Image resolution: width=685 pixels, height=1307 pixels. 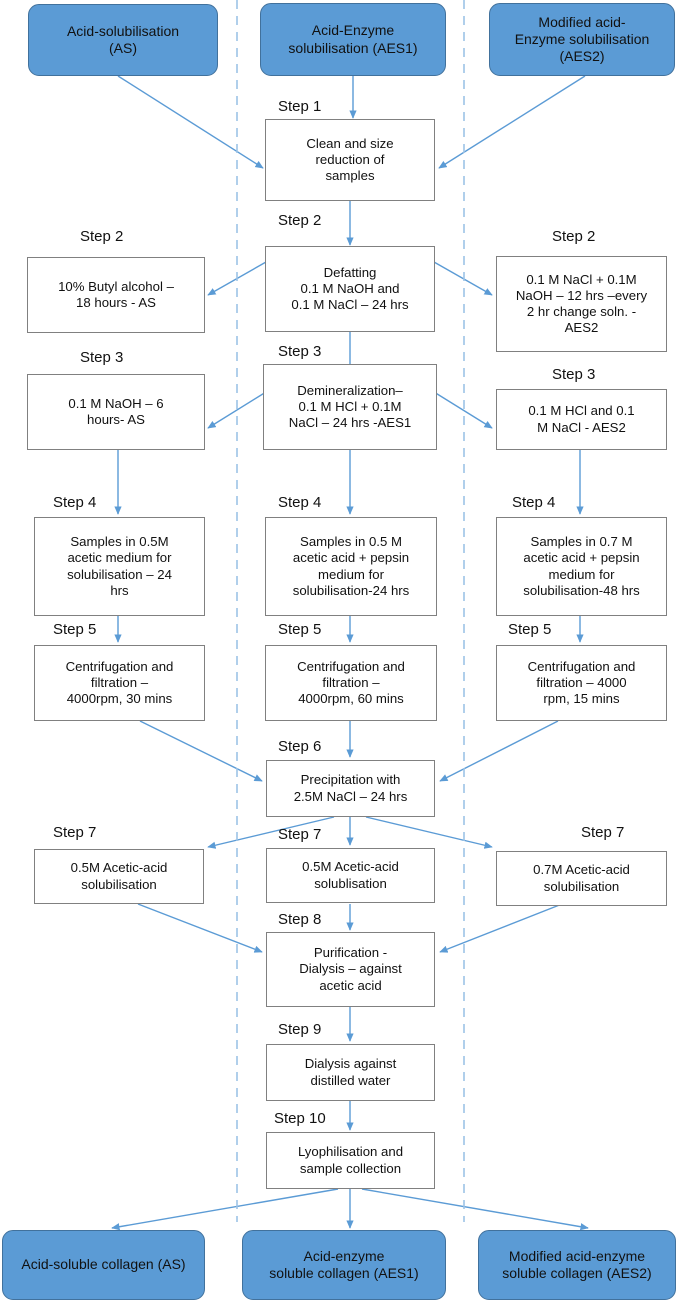 What do you see at coordinates (119, 876) in the screenshot?
I see `process-left-step7: 0.5M Acetic-acid solubilisation` at bounding box center [119, 876].